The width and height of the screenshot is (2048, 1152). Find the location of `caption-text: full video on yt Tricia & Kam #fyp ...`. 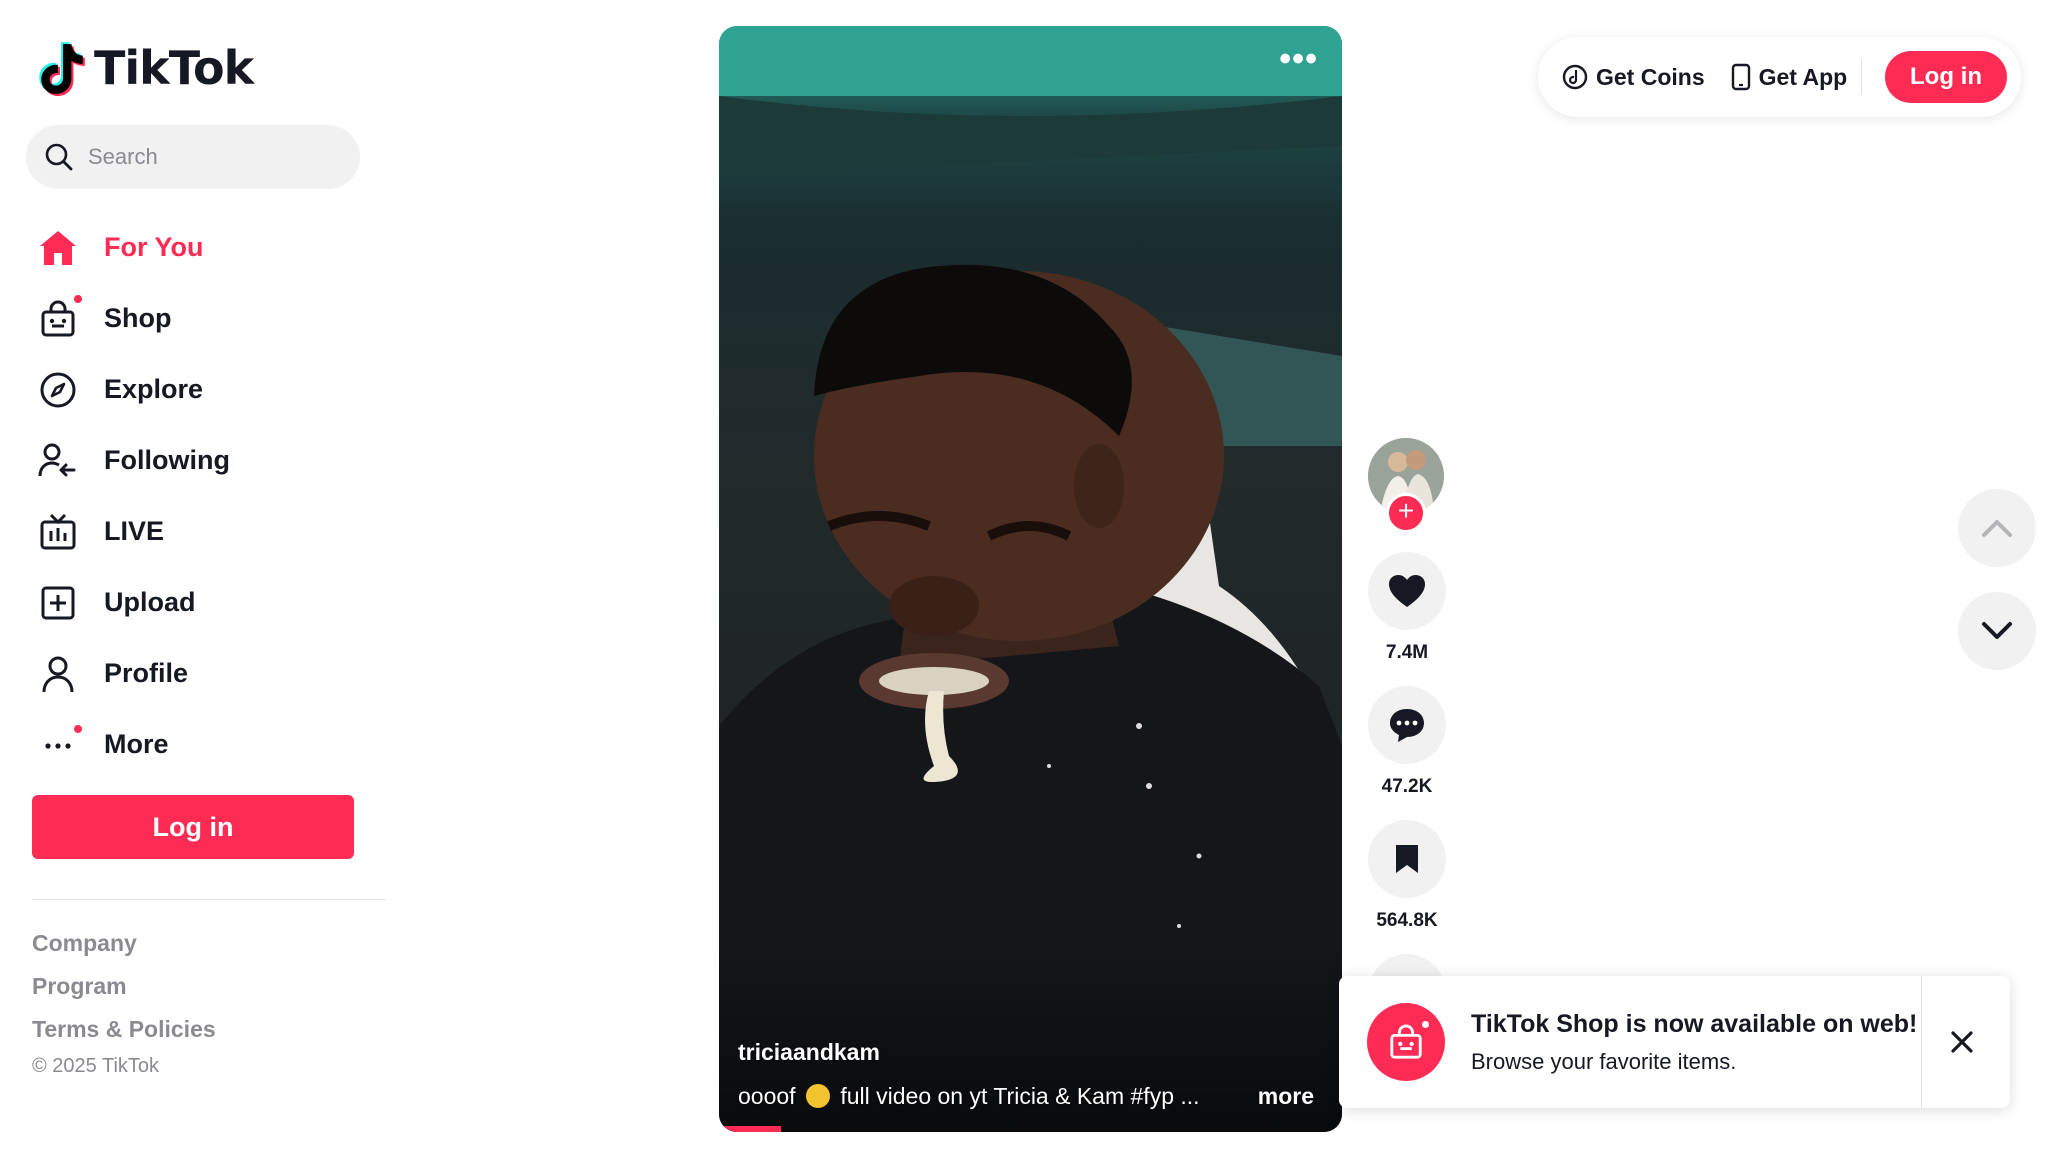

caption-text: full video on yt Tricia & Kam #fyp ... is located at coordinates (1020, 1096).